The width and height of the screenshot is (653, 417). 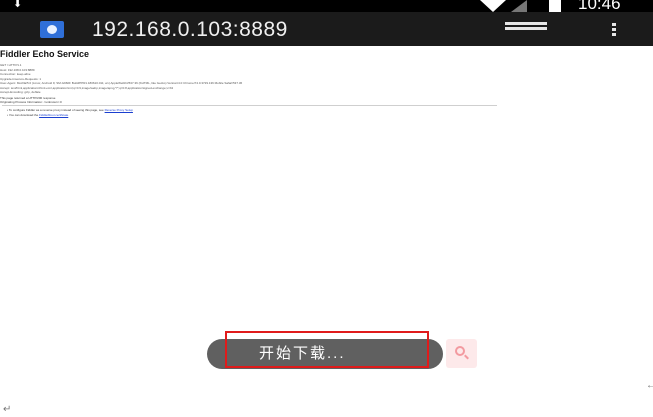 What do you see at coordinates (18, 5) in the screenshot?
I see `download-icon: ⬇` at bounding box center [18, 5].